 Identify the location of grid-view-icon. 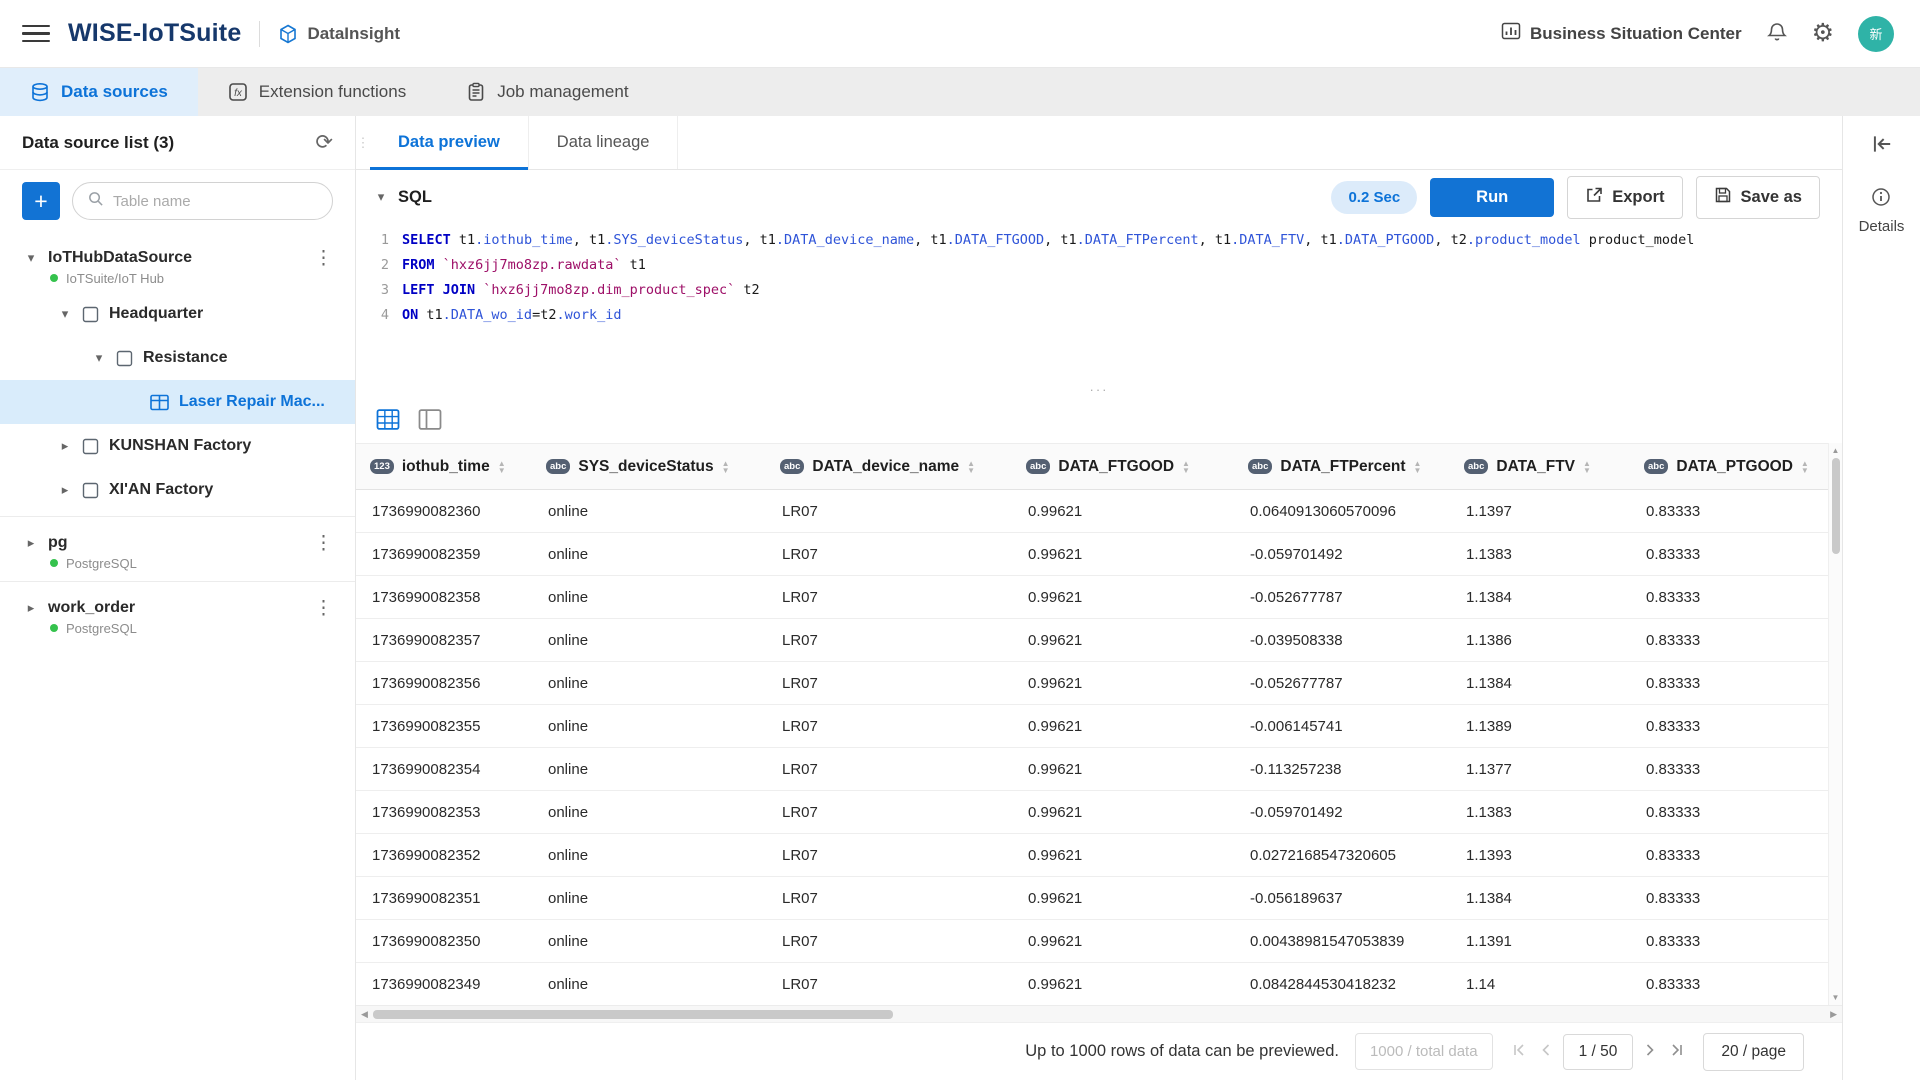
(388, 420).